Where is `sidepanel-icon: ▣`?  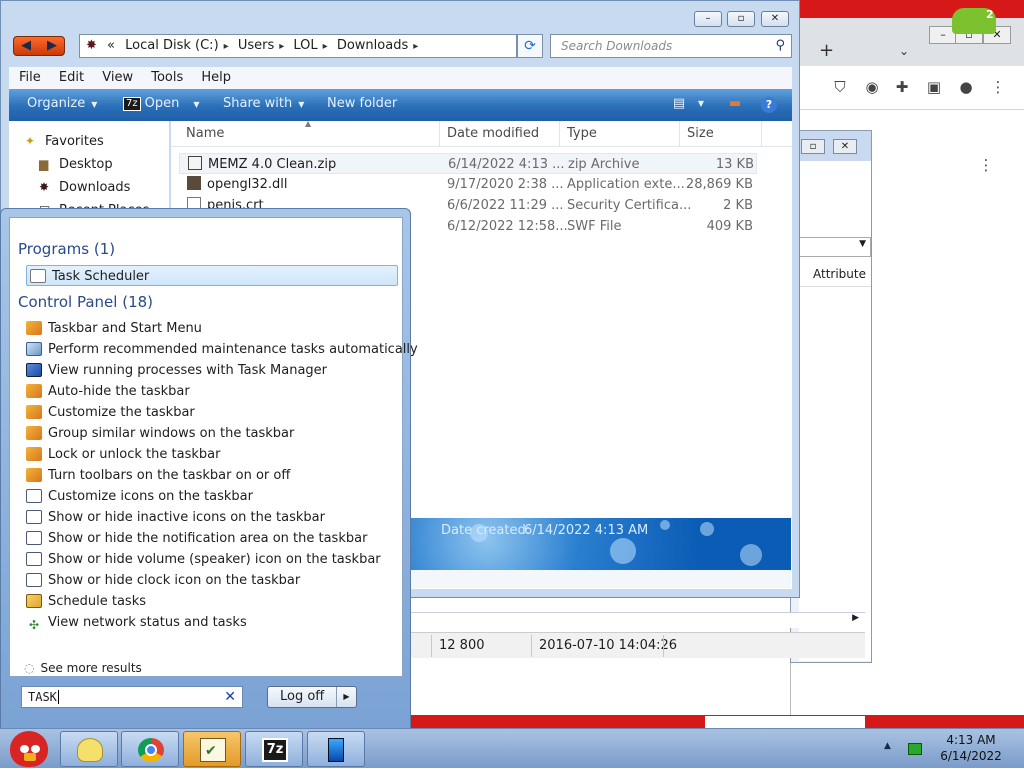
sidepanel-icon: ▣ is located at coordinates (934, 87).